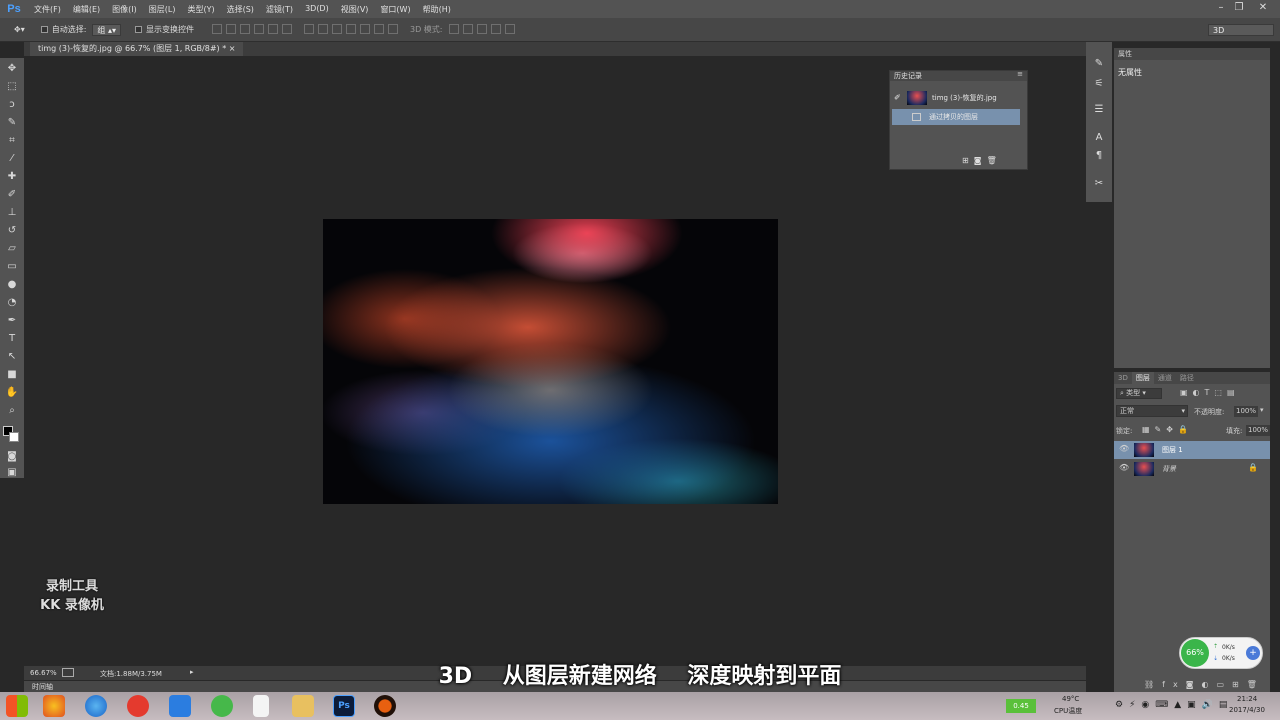  Describe the element at coordinates (222, 706) in the screenshot. I see `360-icon` at that location.